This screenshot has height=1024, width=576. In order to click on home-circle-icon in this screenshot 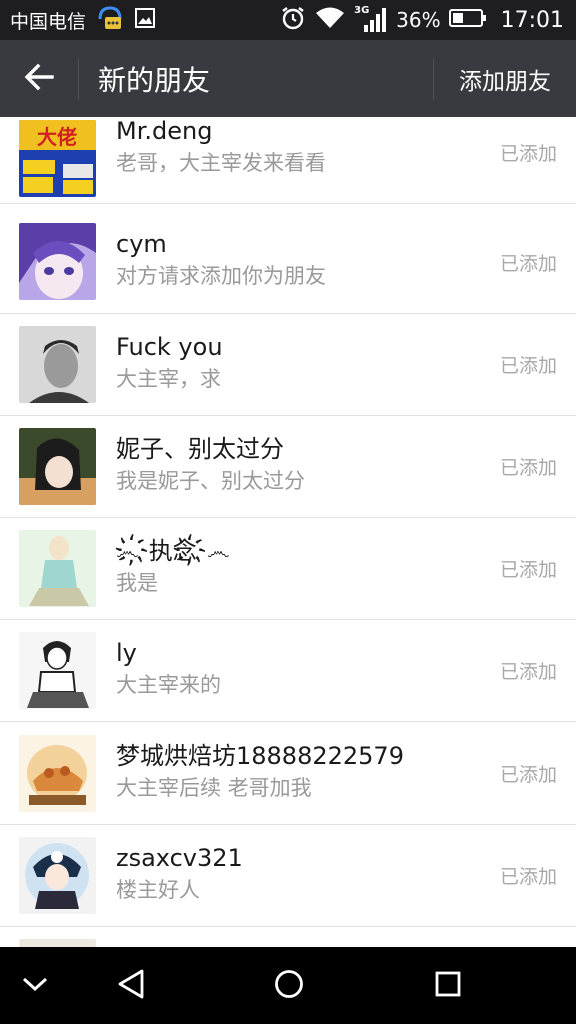, I will do `click(289, 986)`.